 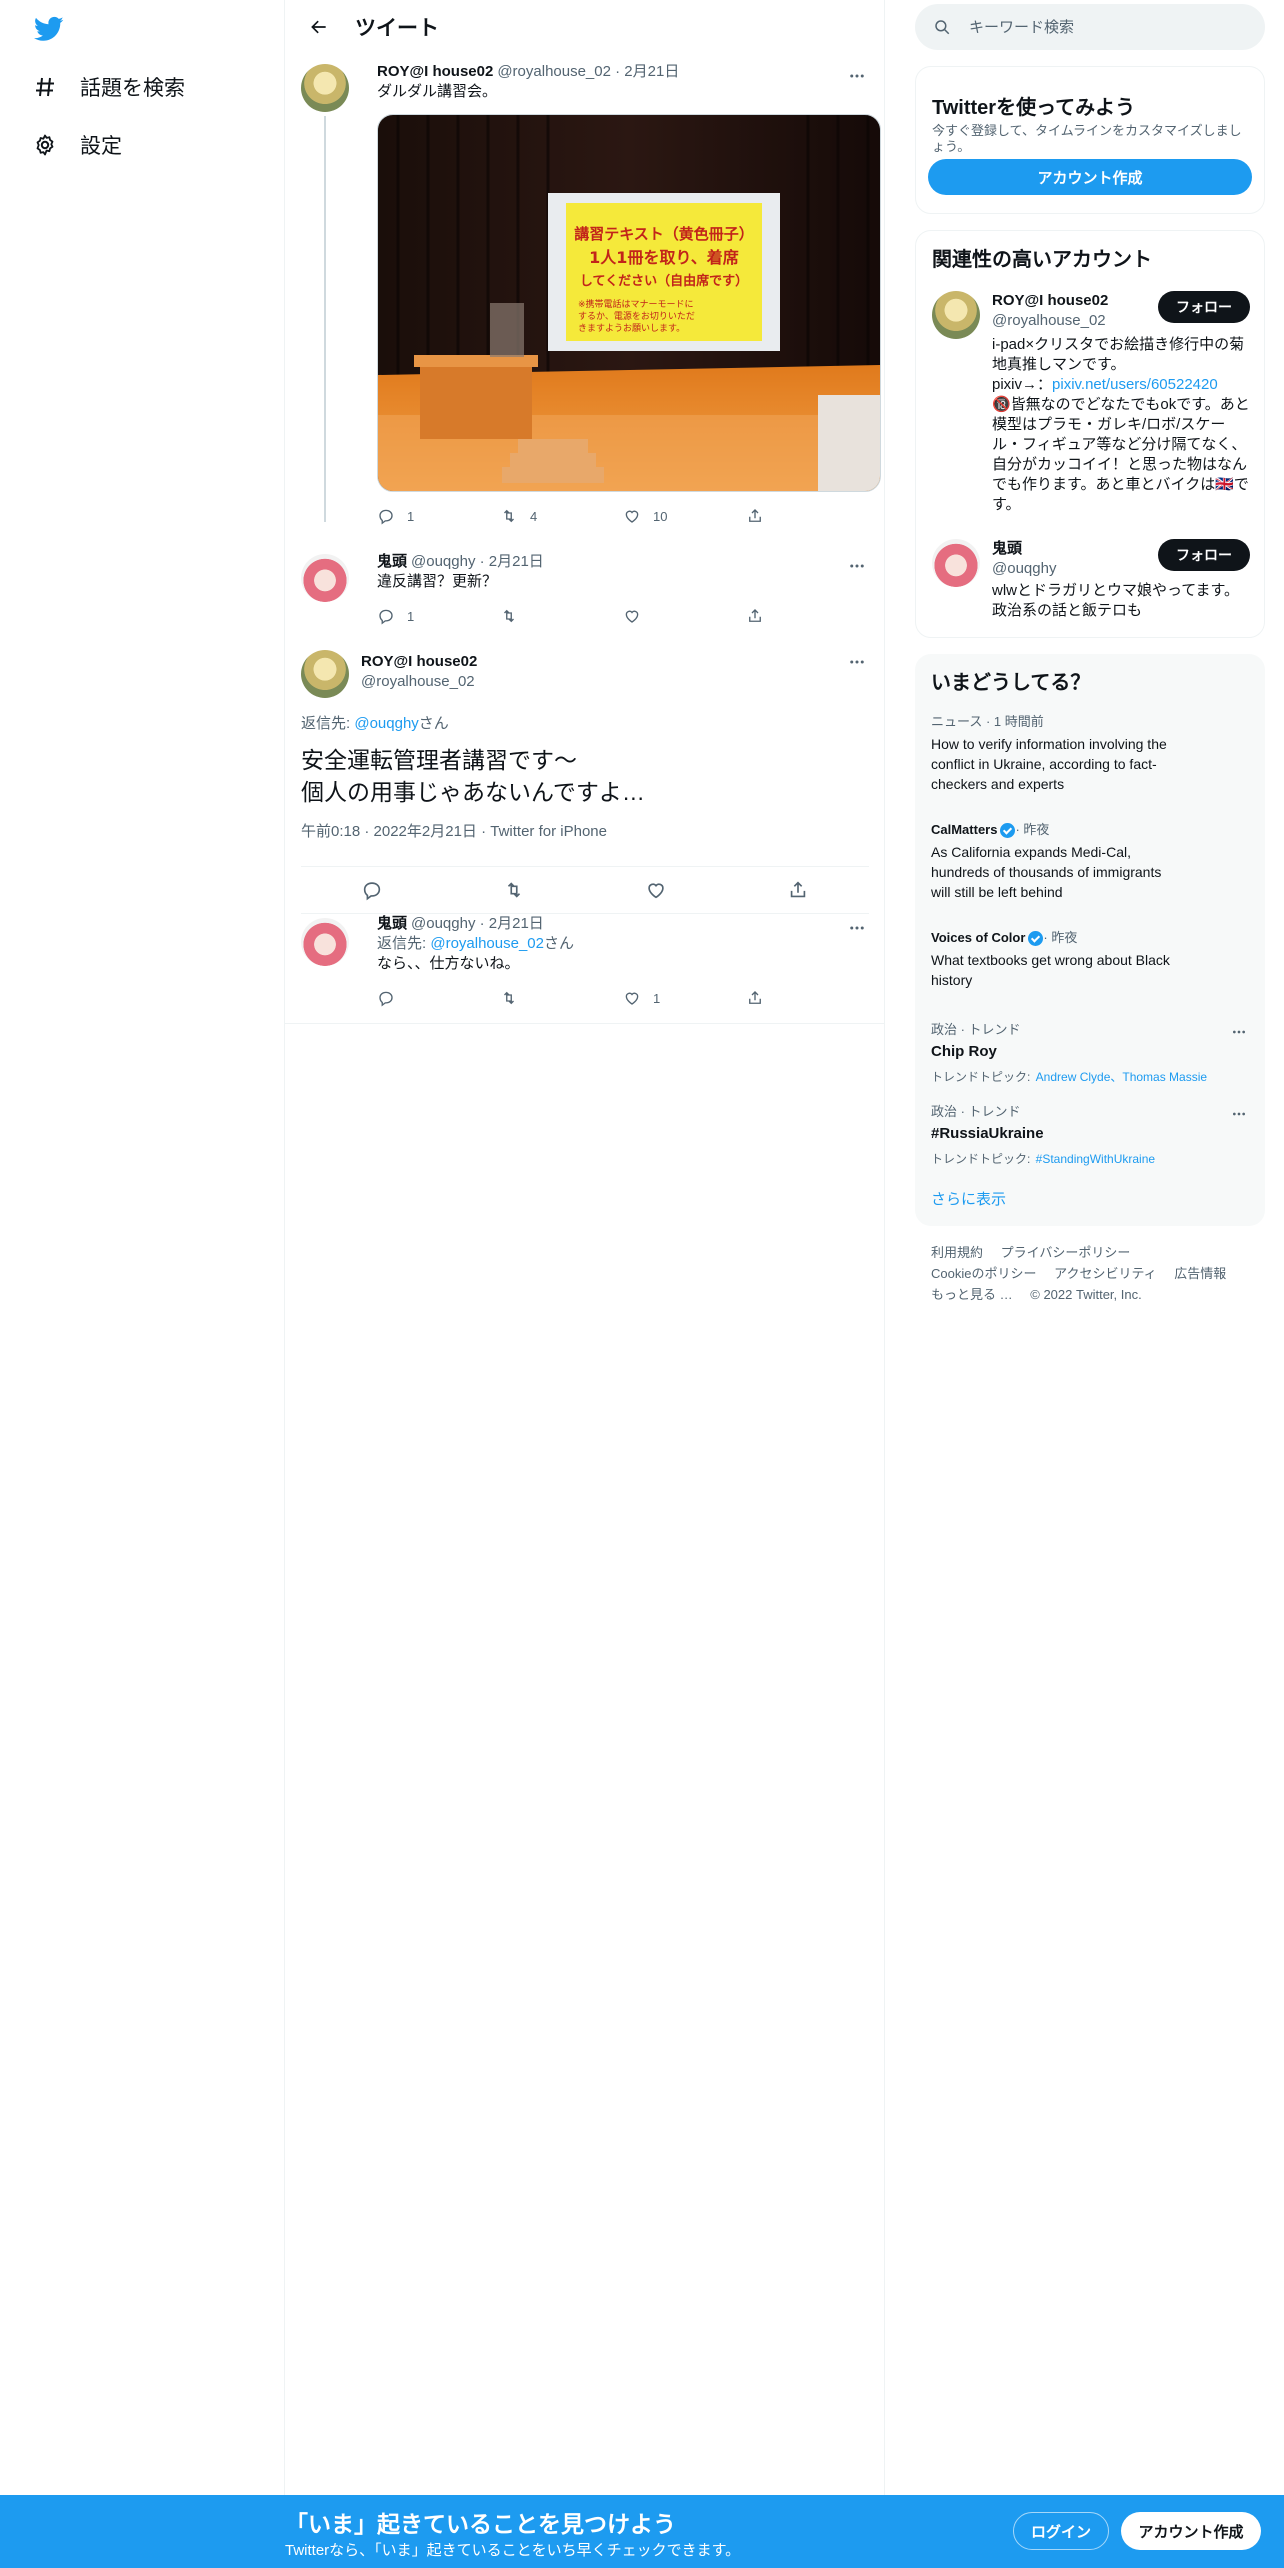 I want to click on reply-suffix: さん, so click(x=433, y=723).